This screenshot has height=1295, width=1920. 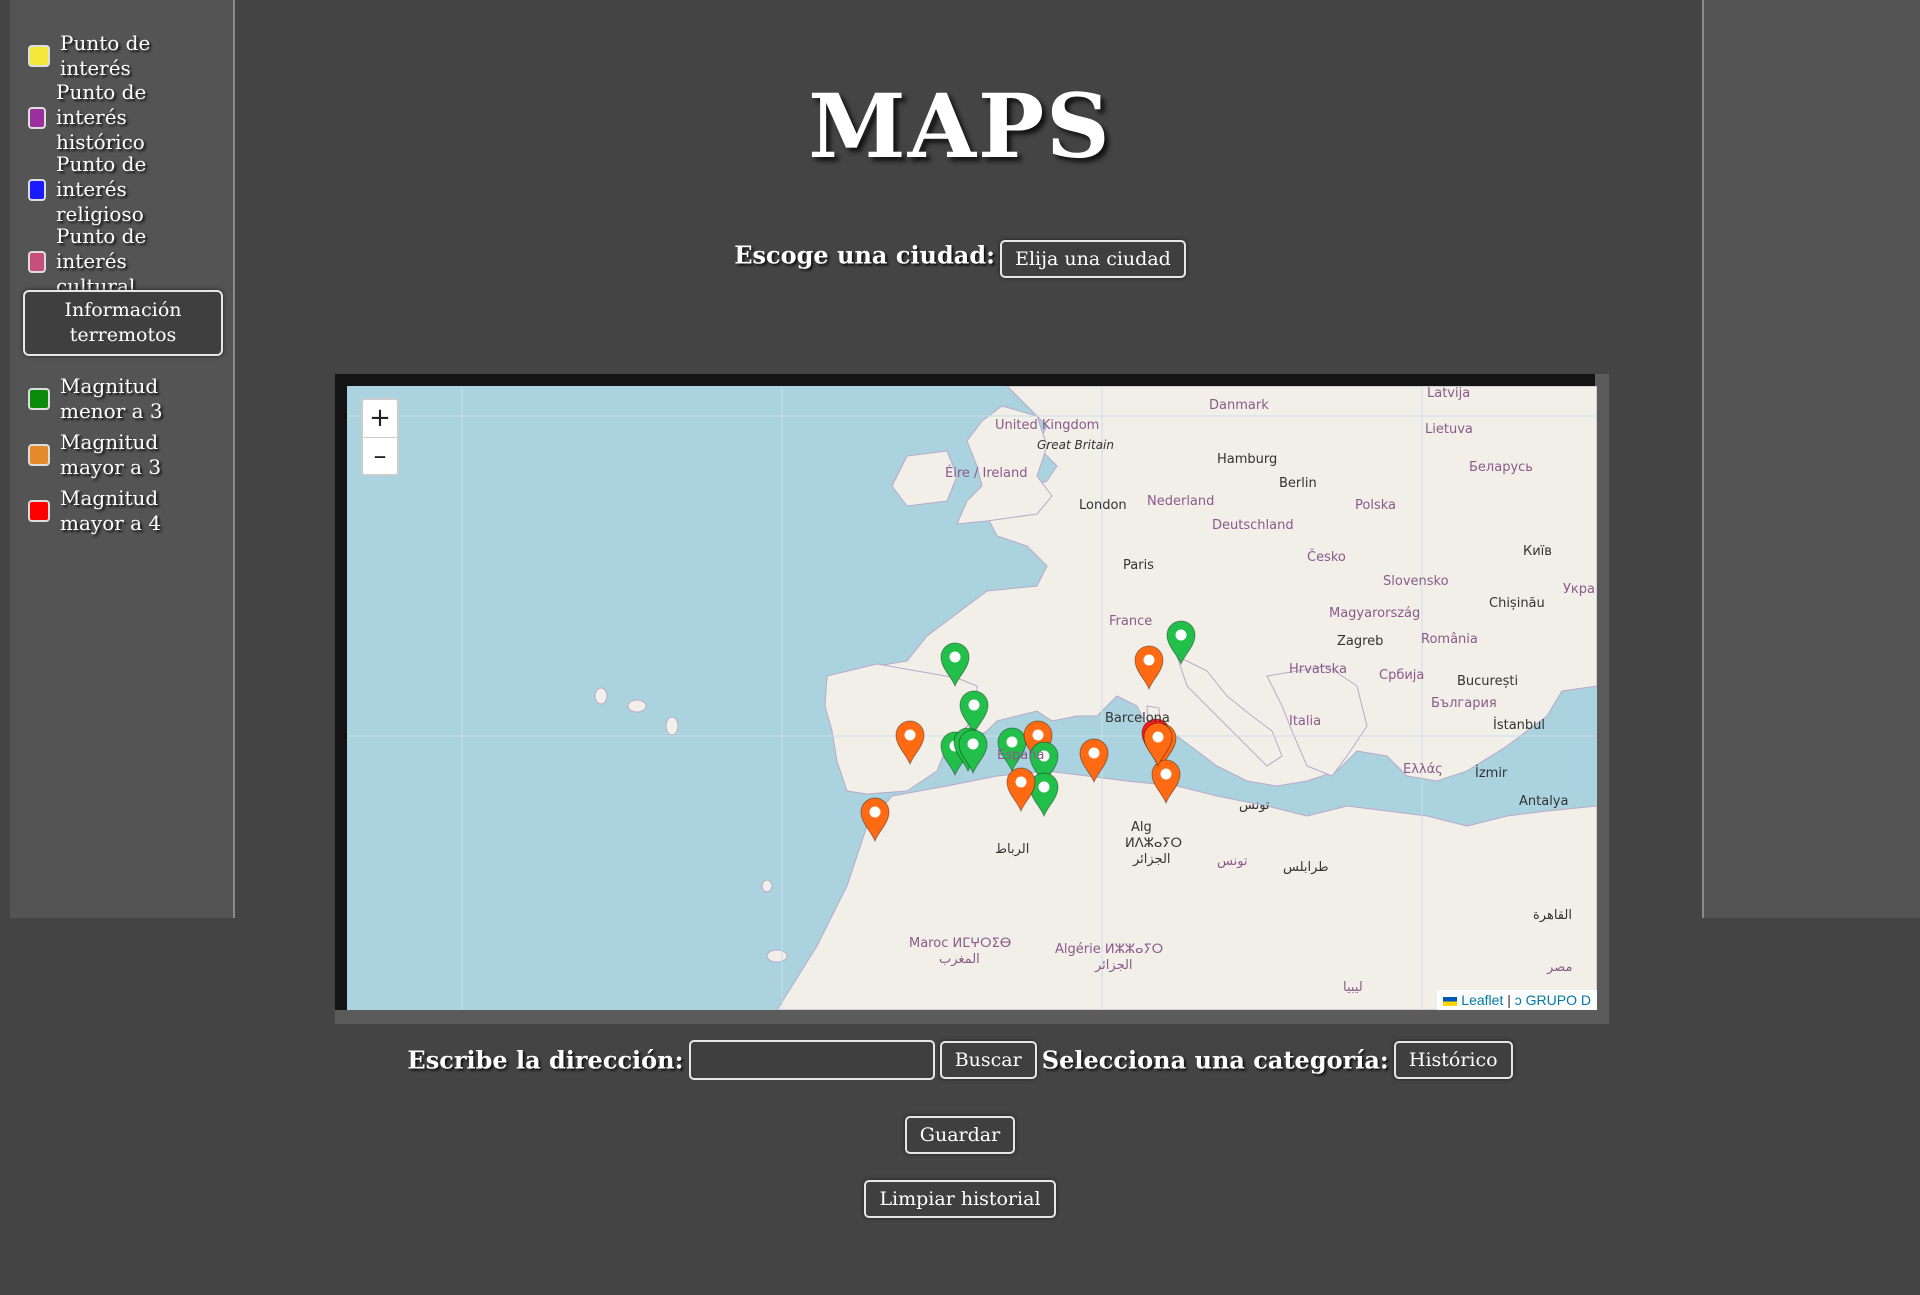 What do you see at coordinates (1491, 773) in the screenshot?
I see `map-label-izmir: İzmir` at bounding box center [1491, 773].